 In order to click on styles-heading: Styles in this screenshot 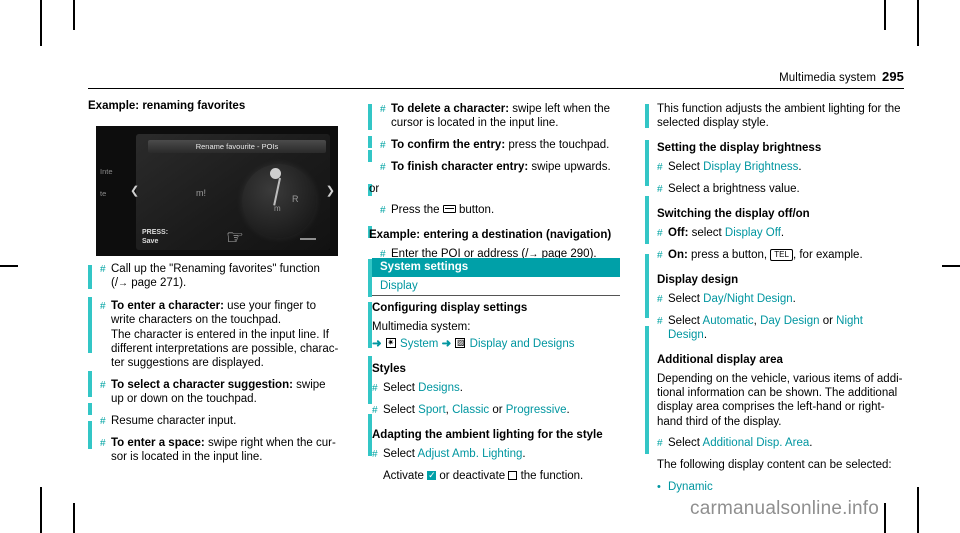, I will do `click(389, 368)`.